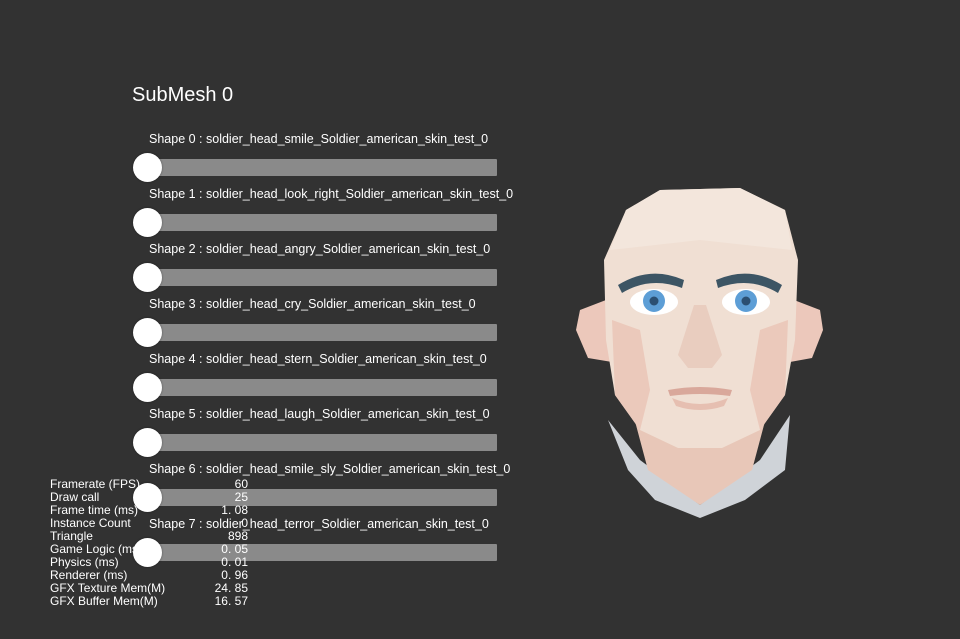 The width and height of the screenshot is (960, 639). I want to click on submesh-title: SubMesh 0, so click(183, 95).